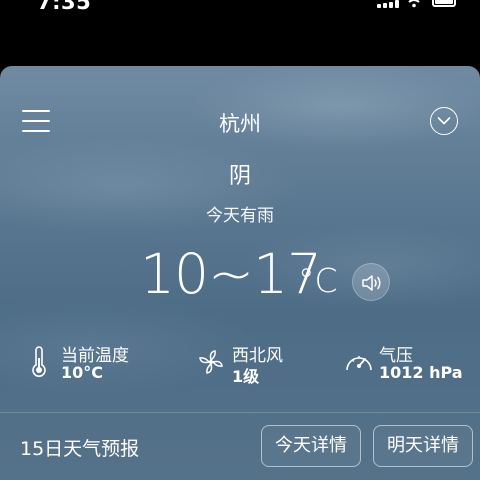 Image resolution: width=480 pixels, height=480 pixels. What do you see at coordinates (246, 376) in the screenshot?
I see `metric-value-wind: 1级` at bounding box center [246, 376].